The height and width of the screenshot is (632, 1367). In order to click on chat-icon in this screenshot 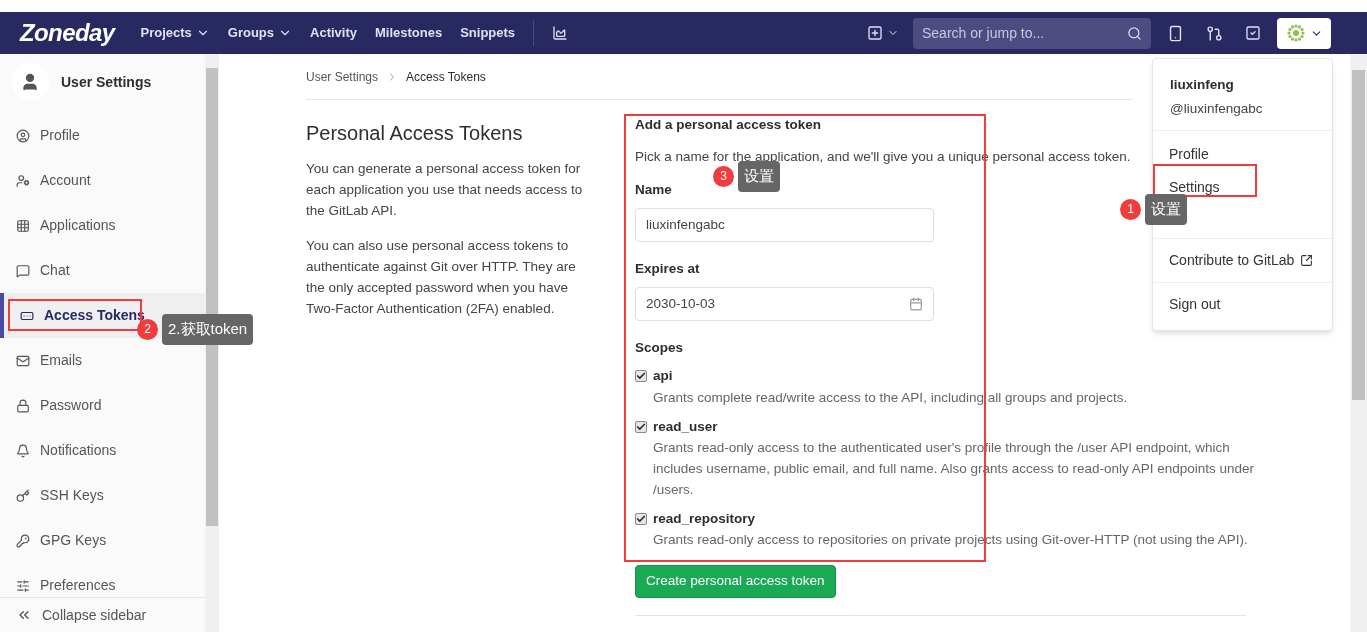, I will do `click(23, 270)`.